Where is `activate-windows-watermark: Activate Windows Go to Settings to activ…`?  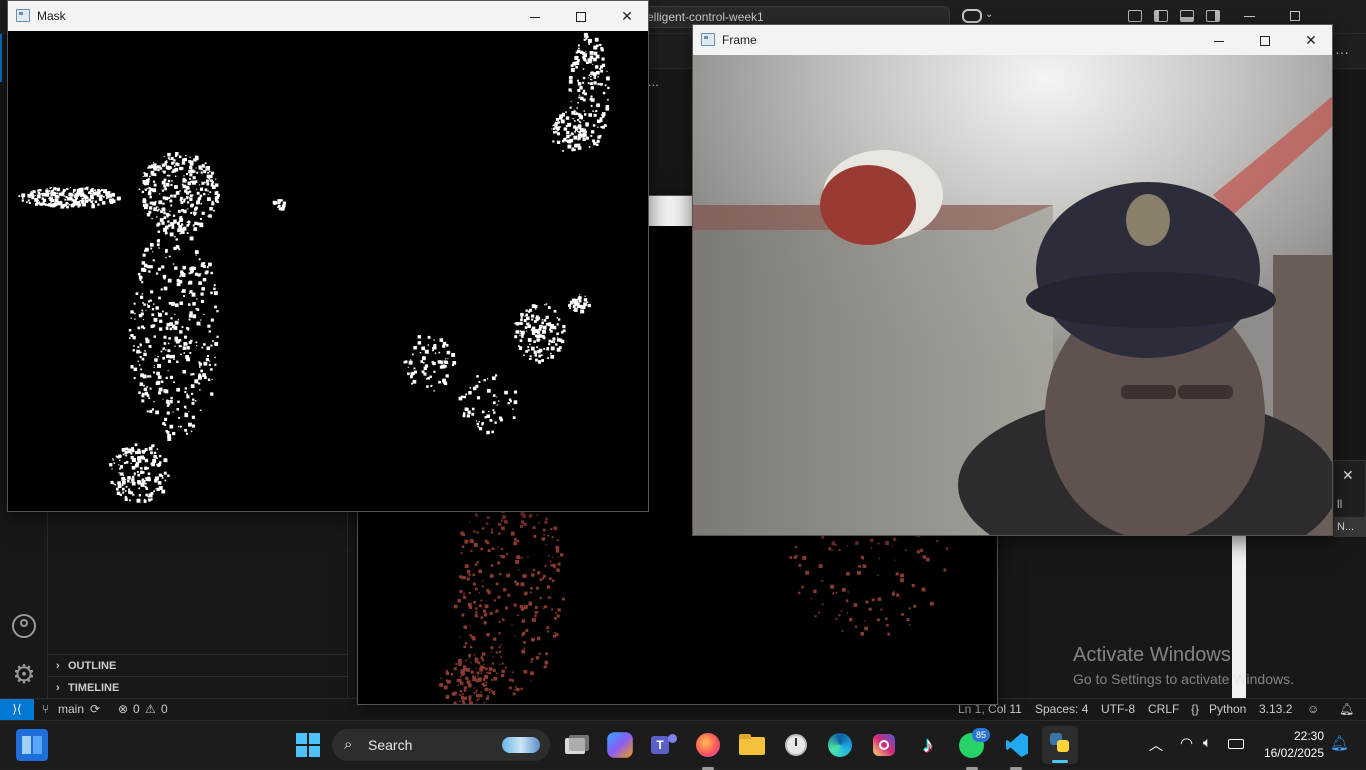 activate-windows-watermark: Activate Windows Go to Settings to activ… is located at coordinates (1183, 665).